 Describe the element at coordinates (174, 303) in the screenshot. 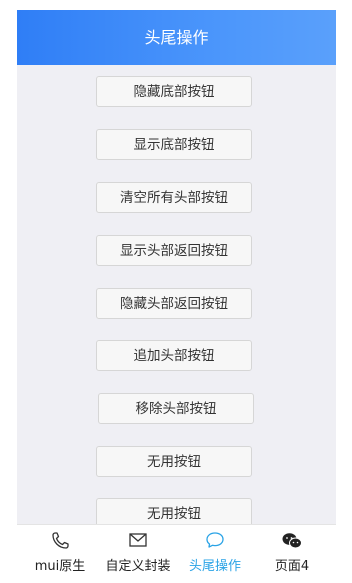

I see `hide-header-back-button: 隐藏头部返回按钮` at that location.